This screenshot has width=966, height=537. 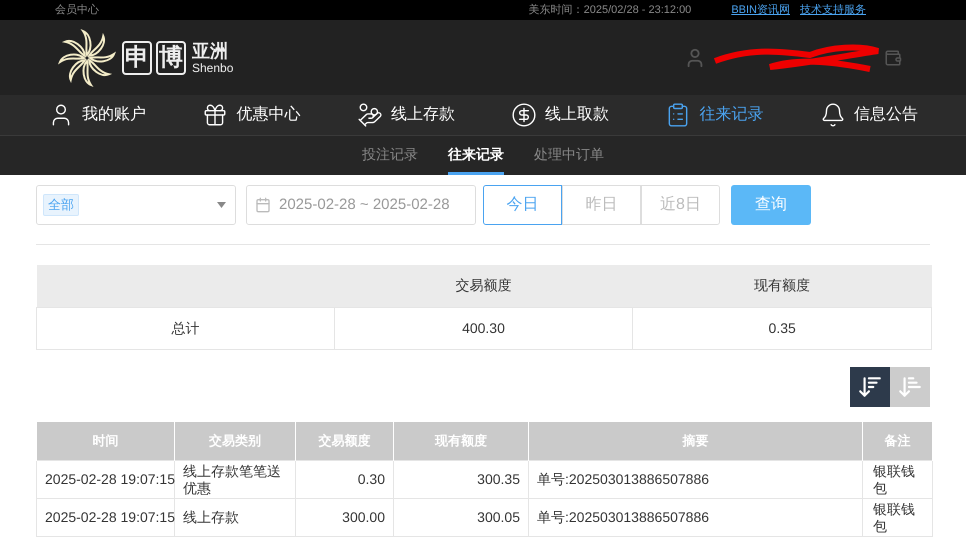 What do you see at coordinates (833, 10) in the screenshot?
I see `top-link: 技术支持服务` at bounding box center [833, 10].